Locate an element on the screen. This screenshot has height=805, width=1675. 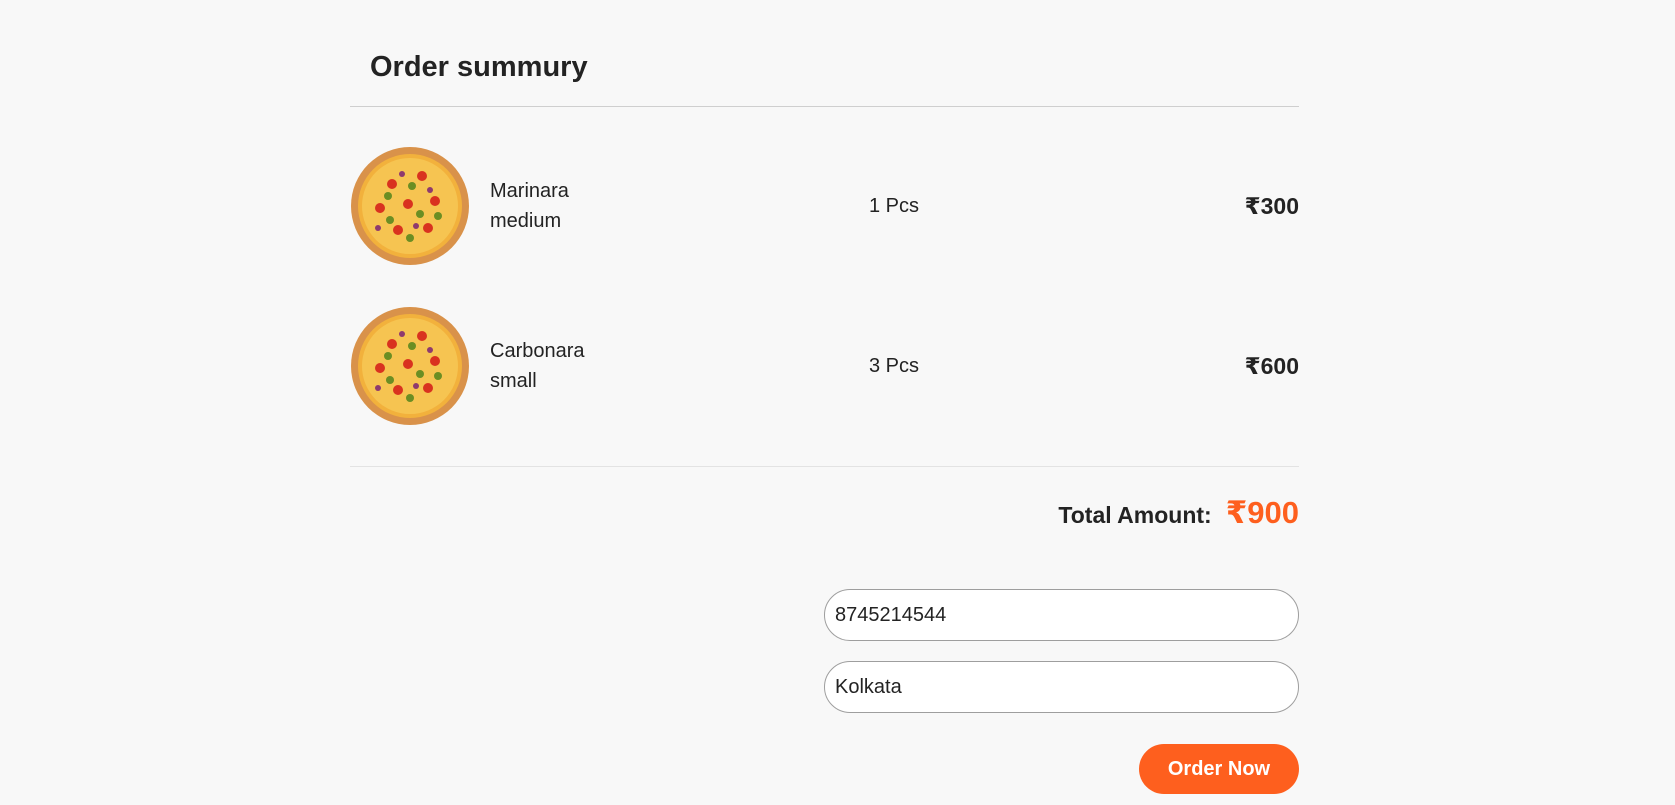
total-value: ₹900 is located at coordinates (1262, 512).